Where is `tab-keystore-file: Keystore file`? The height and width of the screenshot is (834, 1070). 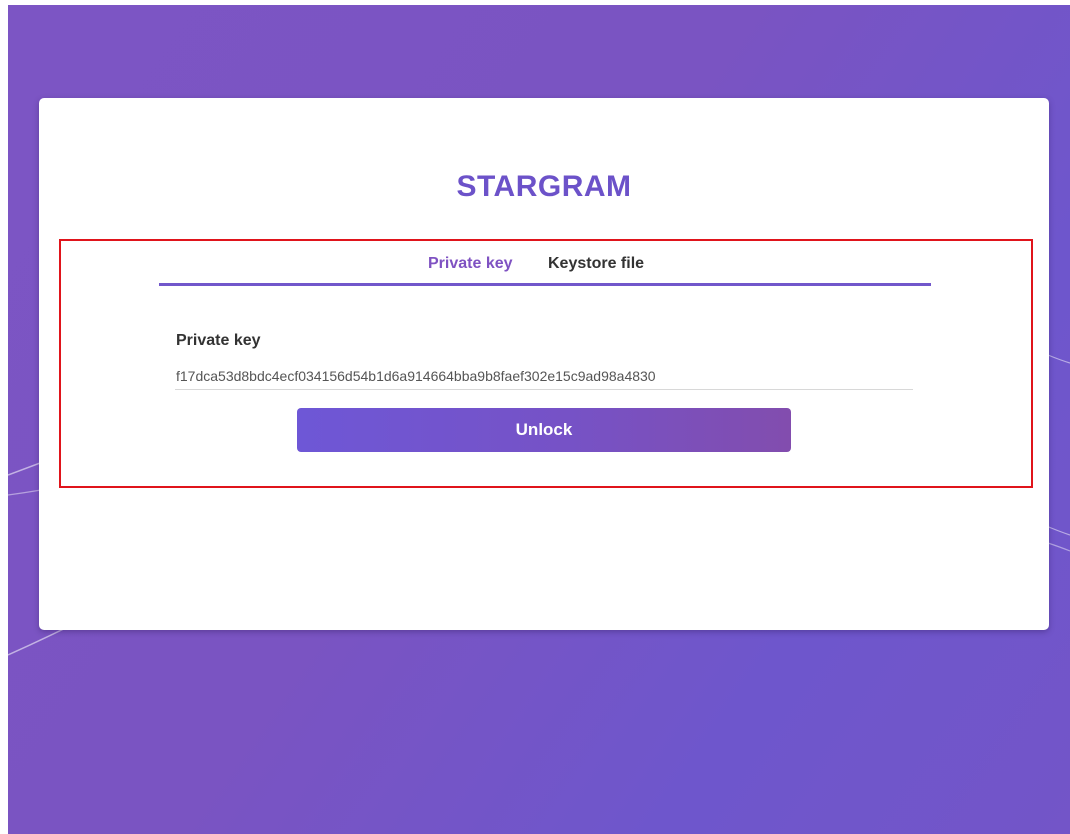 tab-keystore-file: Keystore file is located at coordinates (596, 264).